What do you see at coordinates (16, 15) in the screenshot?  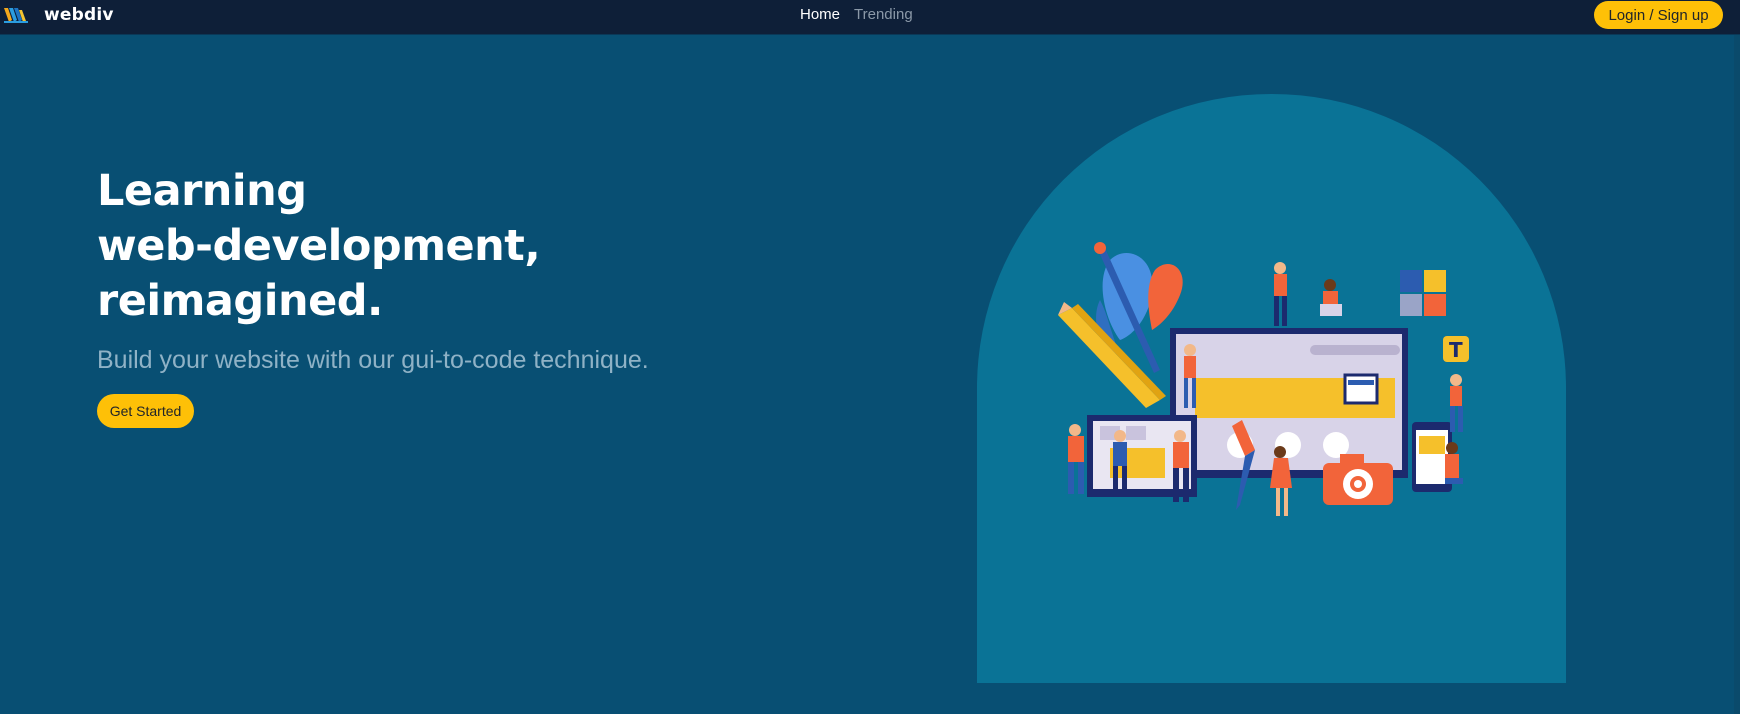 I see `webdiv-logo-icon` at bounding box center [16, 15].